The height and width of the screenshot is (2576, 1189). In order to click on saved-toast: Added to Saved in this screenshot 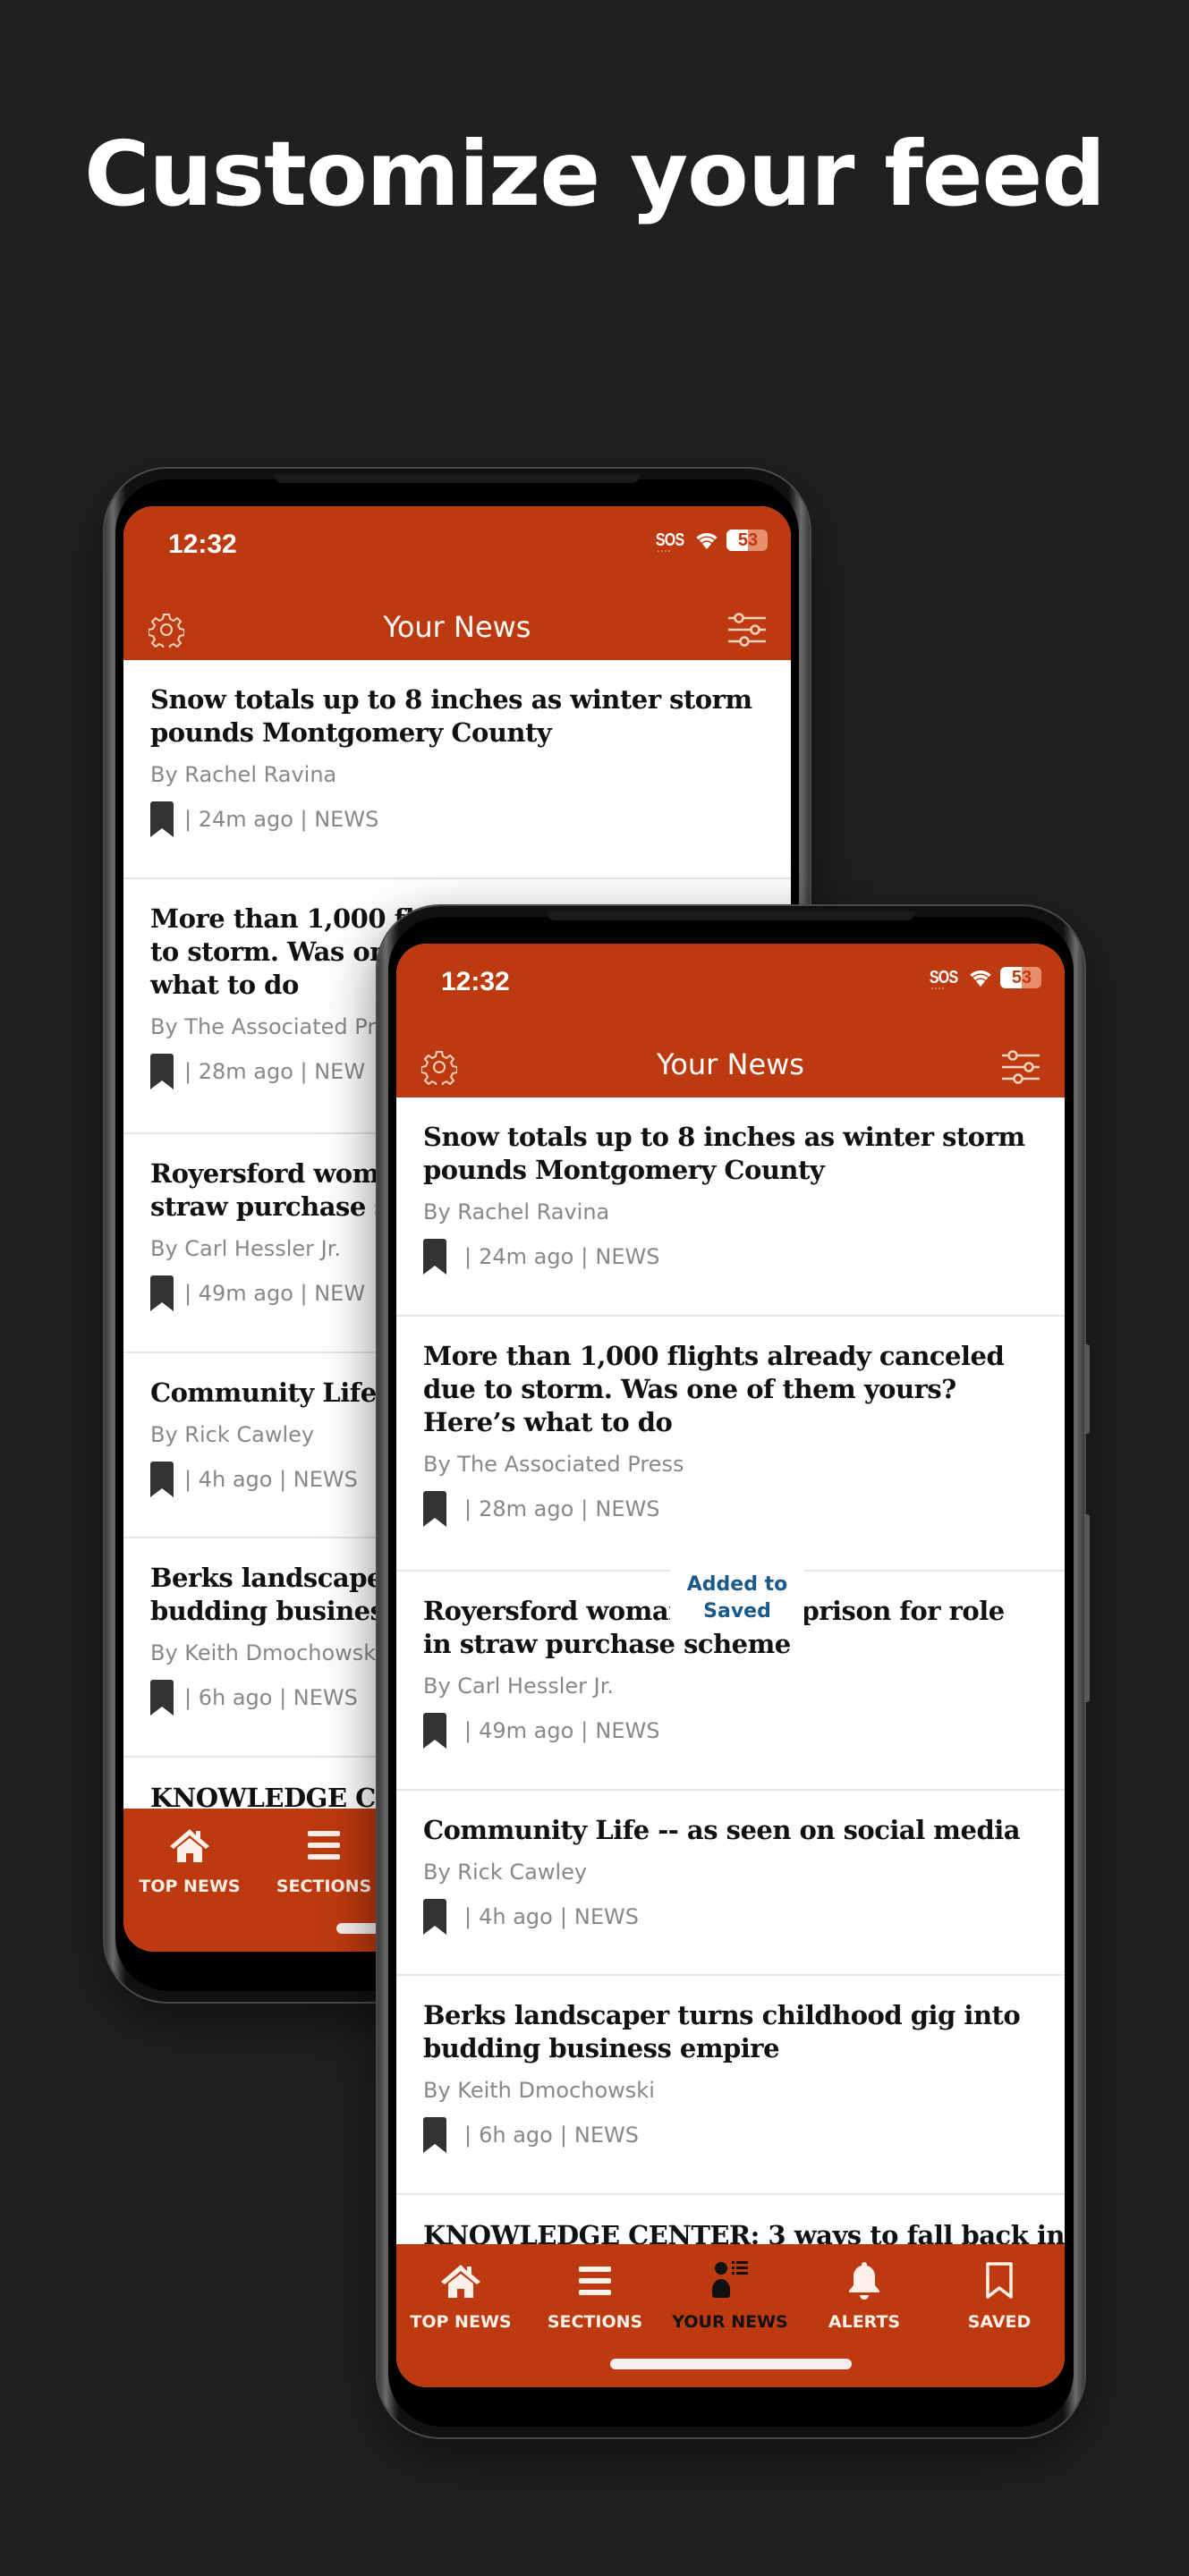, I will do `click(737, 1598)`.